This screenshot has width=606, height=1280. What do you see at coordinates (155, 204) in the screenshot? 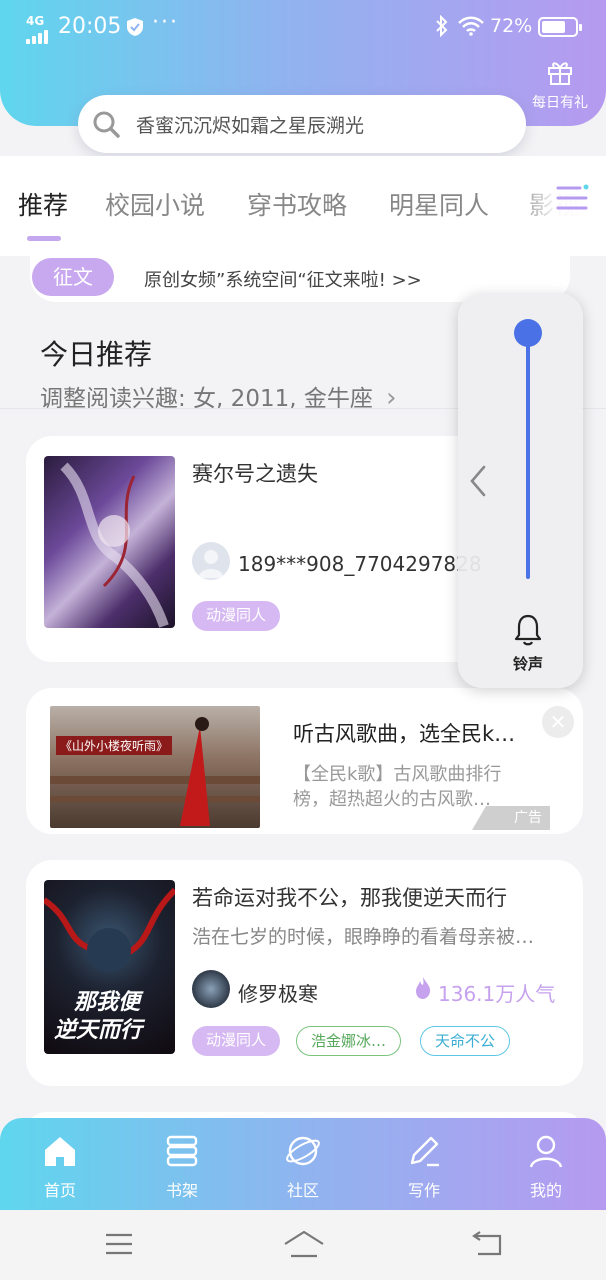
I see `tab-campus-novel: 校园小说` at bounding box center [155, 204].